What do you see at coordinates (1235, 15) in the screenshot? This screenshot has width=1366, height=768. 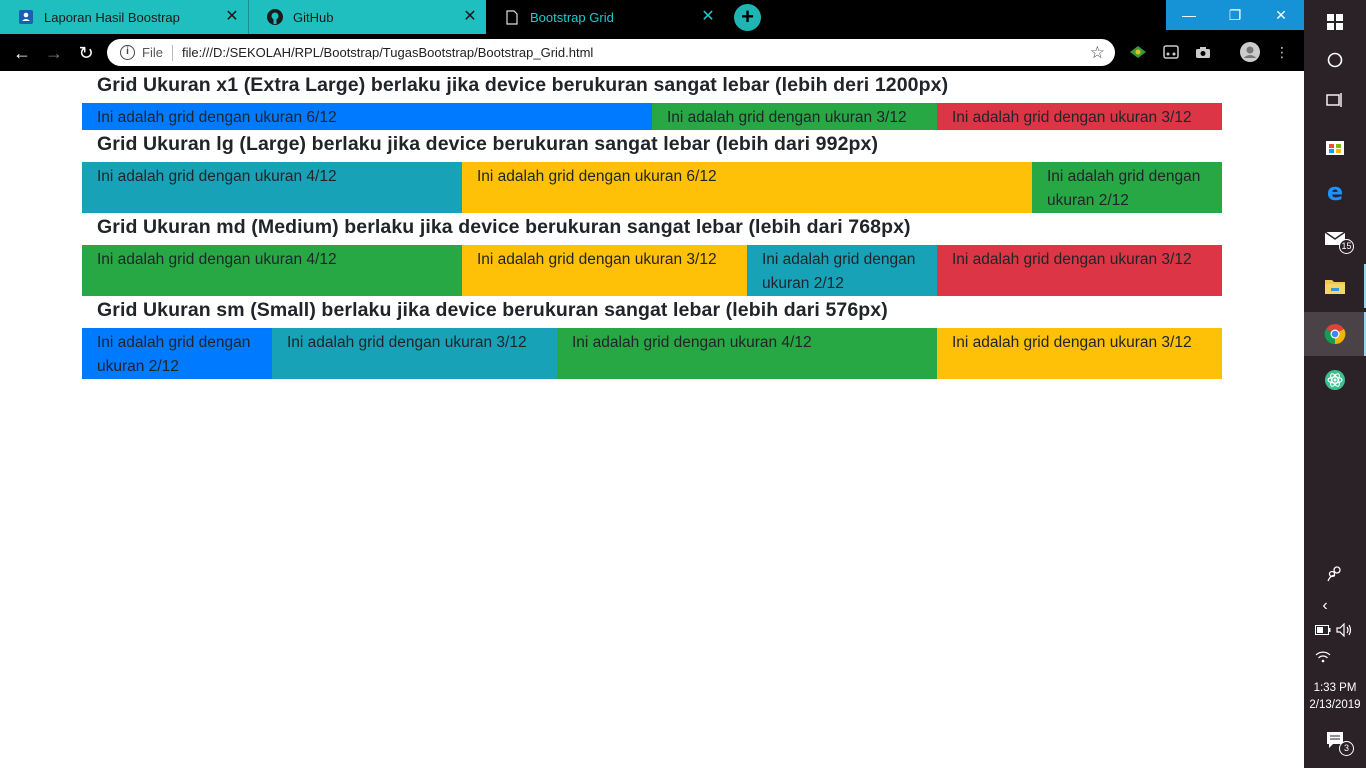 I see `restore-button: ❐` at bounding box center [1235, 15].